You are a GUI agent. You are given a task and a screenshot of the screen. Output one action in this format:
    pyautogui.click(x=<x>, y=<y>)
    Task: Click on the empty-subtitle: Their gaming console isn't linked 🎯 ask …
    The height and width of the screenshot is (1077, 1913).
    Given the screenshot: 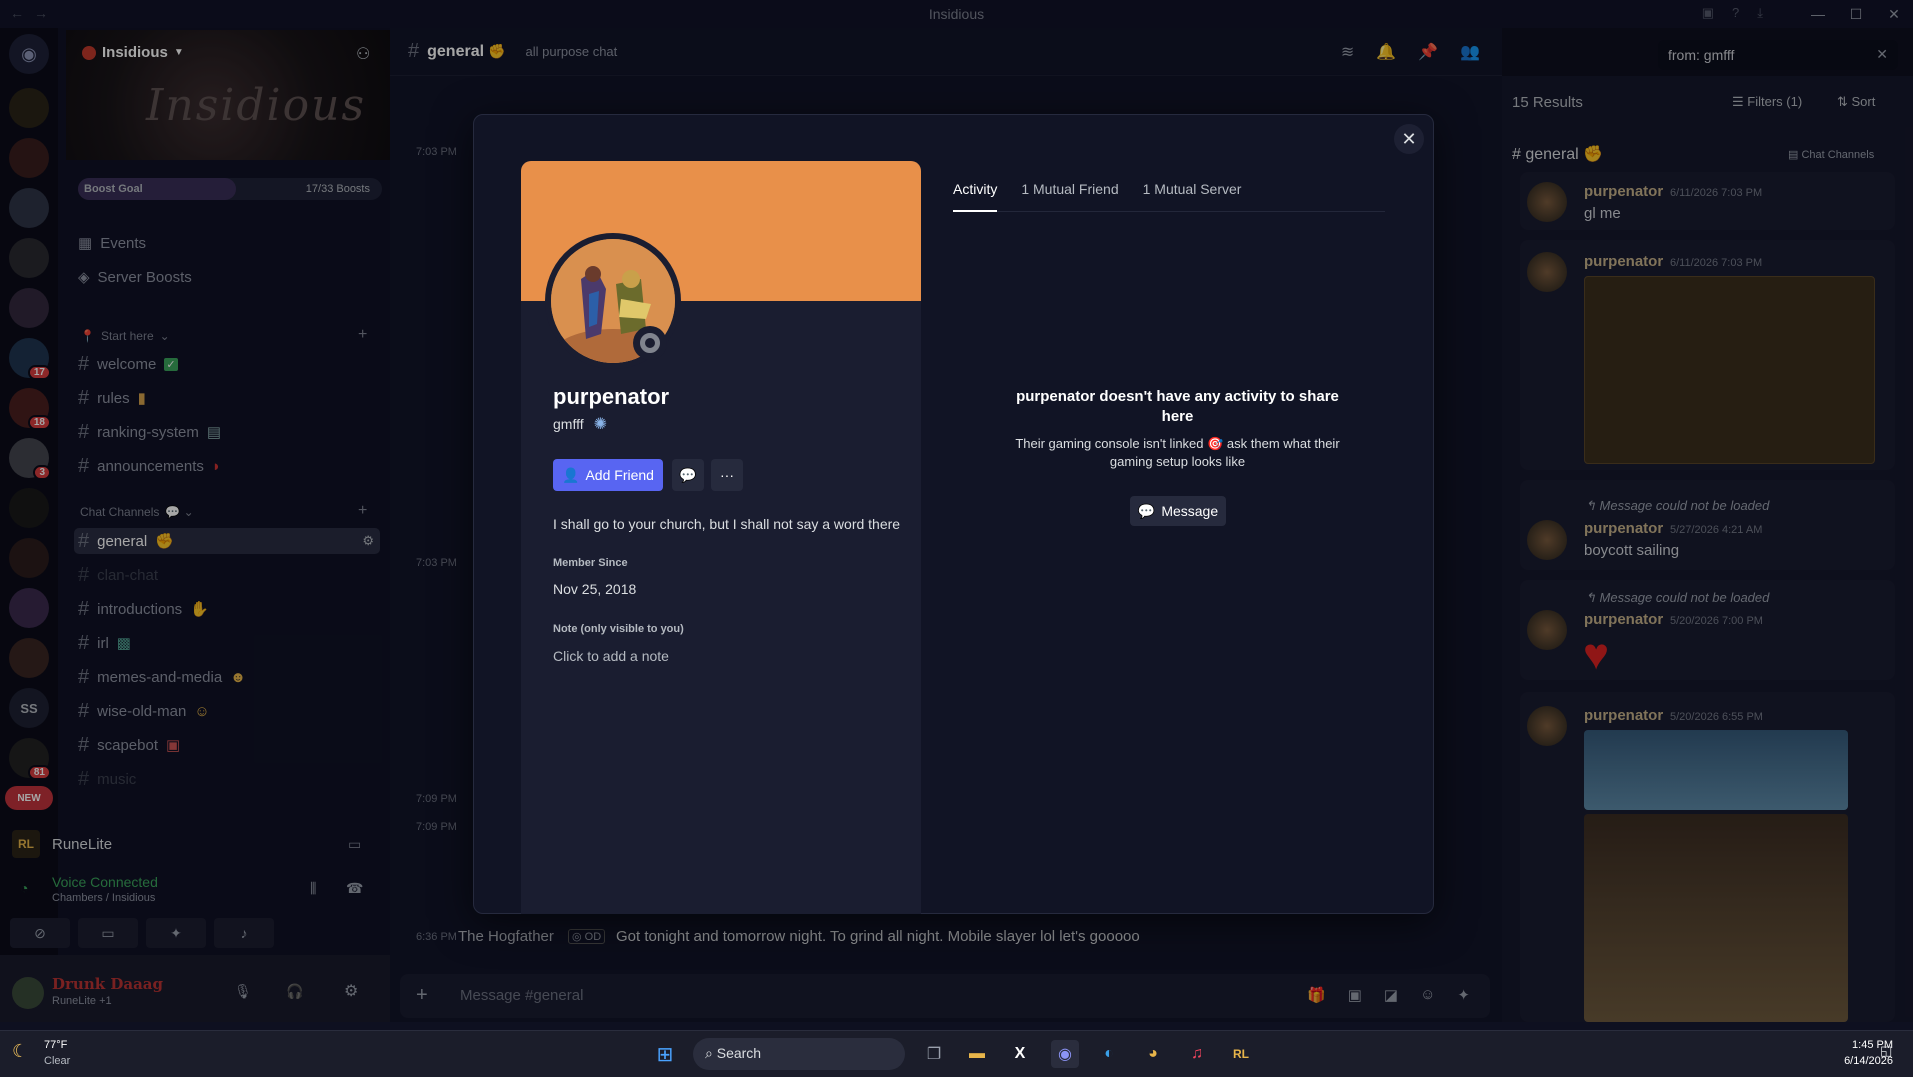 What is the action you would take?
    pyautogui.click(x=1177, y=452)
    